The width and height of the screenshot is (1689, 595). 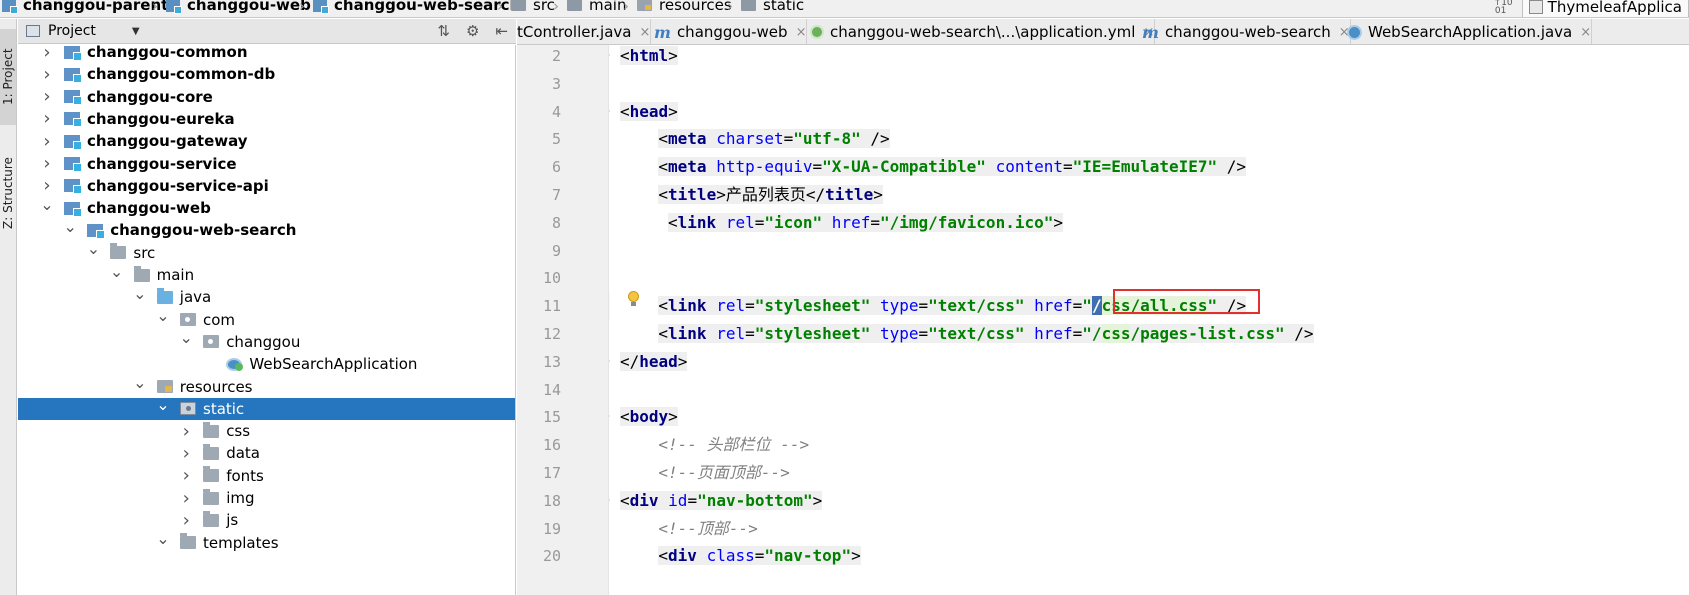 What do you see at coordinates (266, 364) in the screenshot?
I see `tree-item: WebSearchApplication` at bounding box center [266, 364].